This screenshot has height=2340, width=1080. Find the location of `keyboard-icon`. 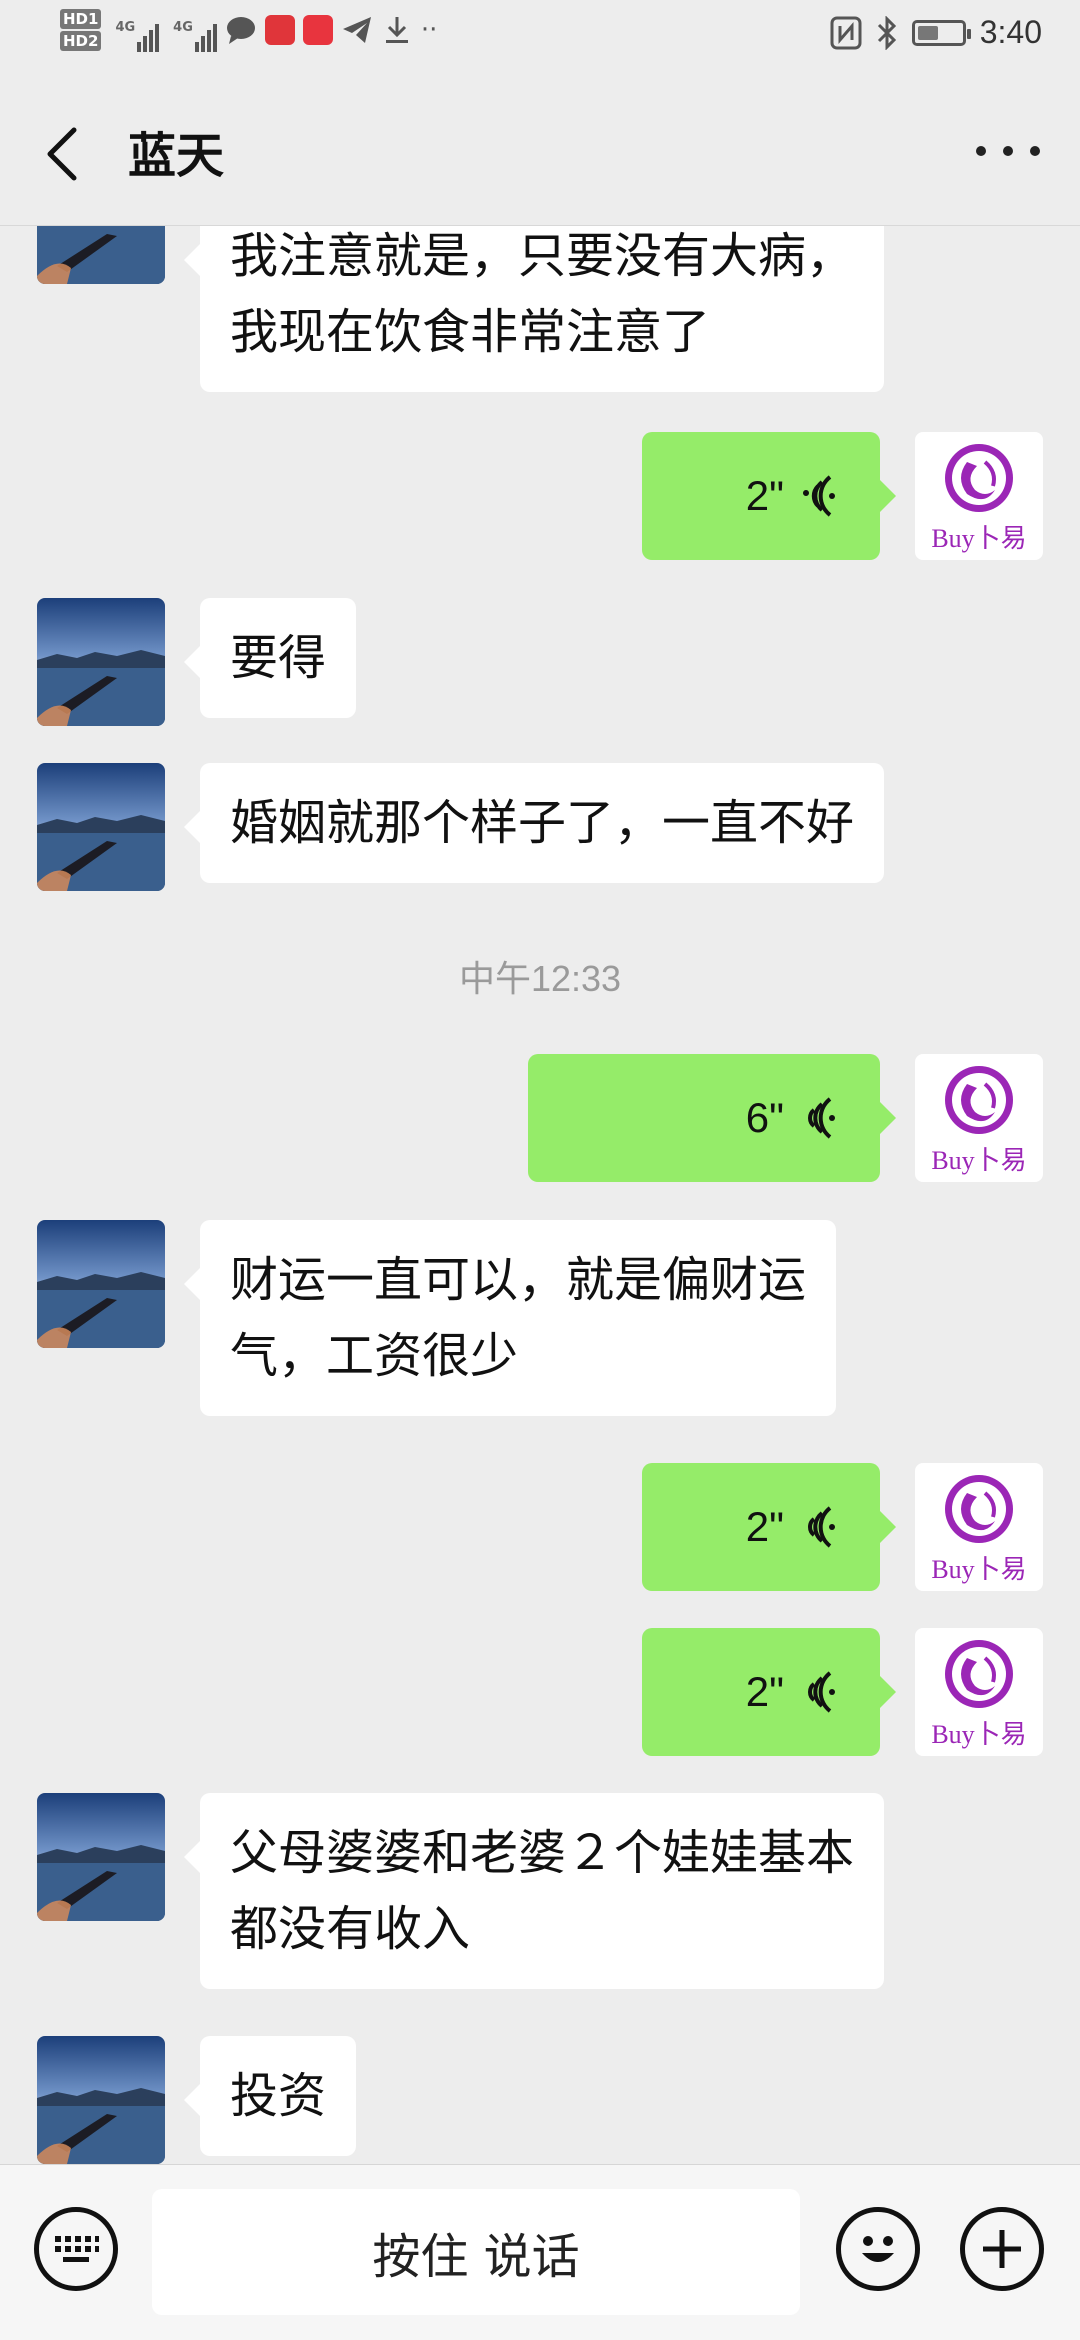

keyboard-icon is located at coordinates (76, 2249).